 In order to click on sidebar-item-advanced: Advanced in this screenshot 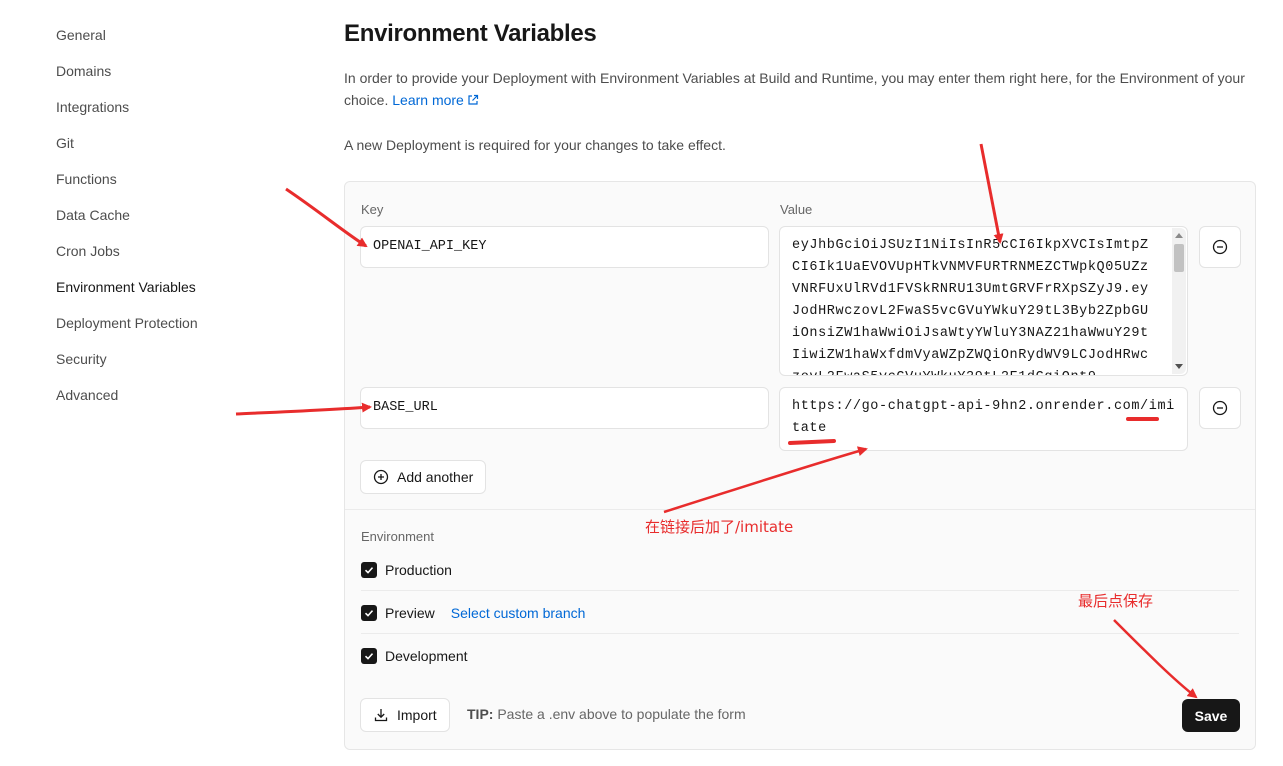, I will do `click(176, 402)`.